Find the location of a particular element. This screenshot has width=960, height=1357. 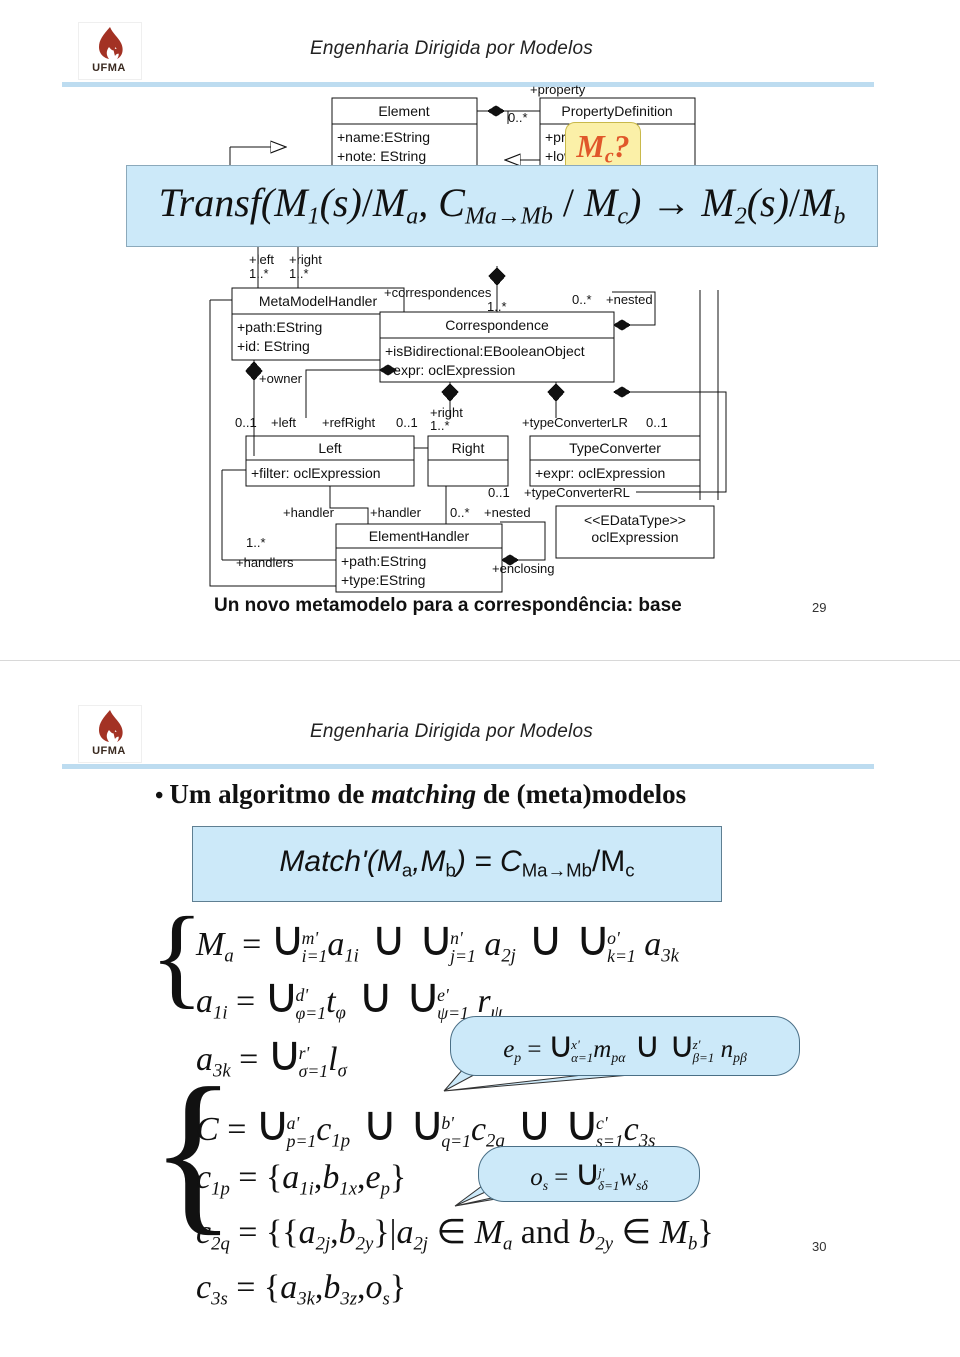

attr-correspondence-isbidirectional: +isBidirectional:EBooleanObject is located at coordinates (485, 351).